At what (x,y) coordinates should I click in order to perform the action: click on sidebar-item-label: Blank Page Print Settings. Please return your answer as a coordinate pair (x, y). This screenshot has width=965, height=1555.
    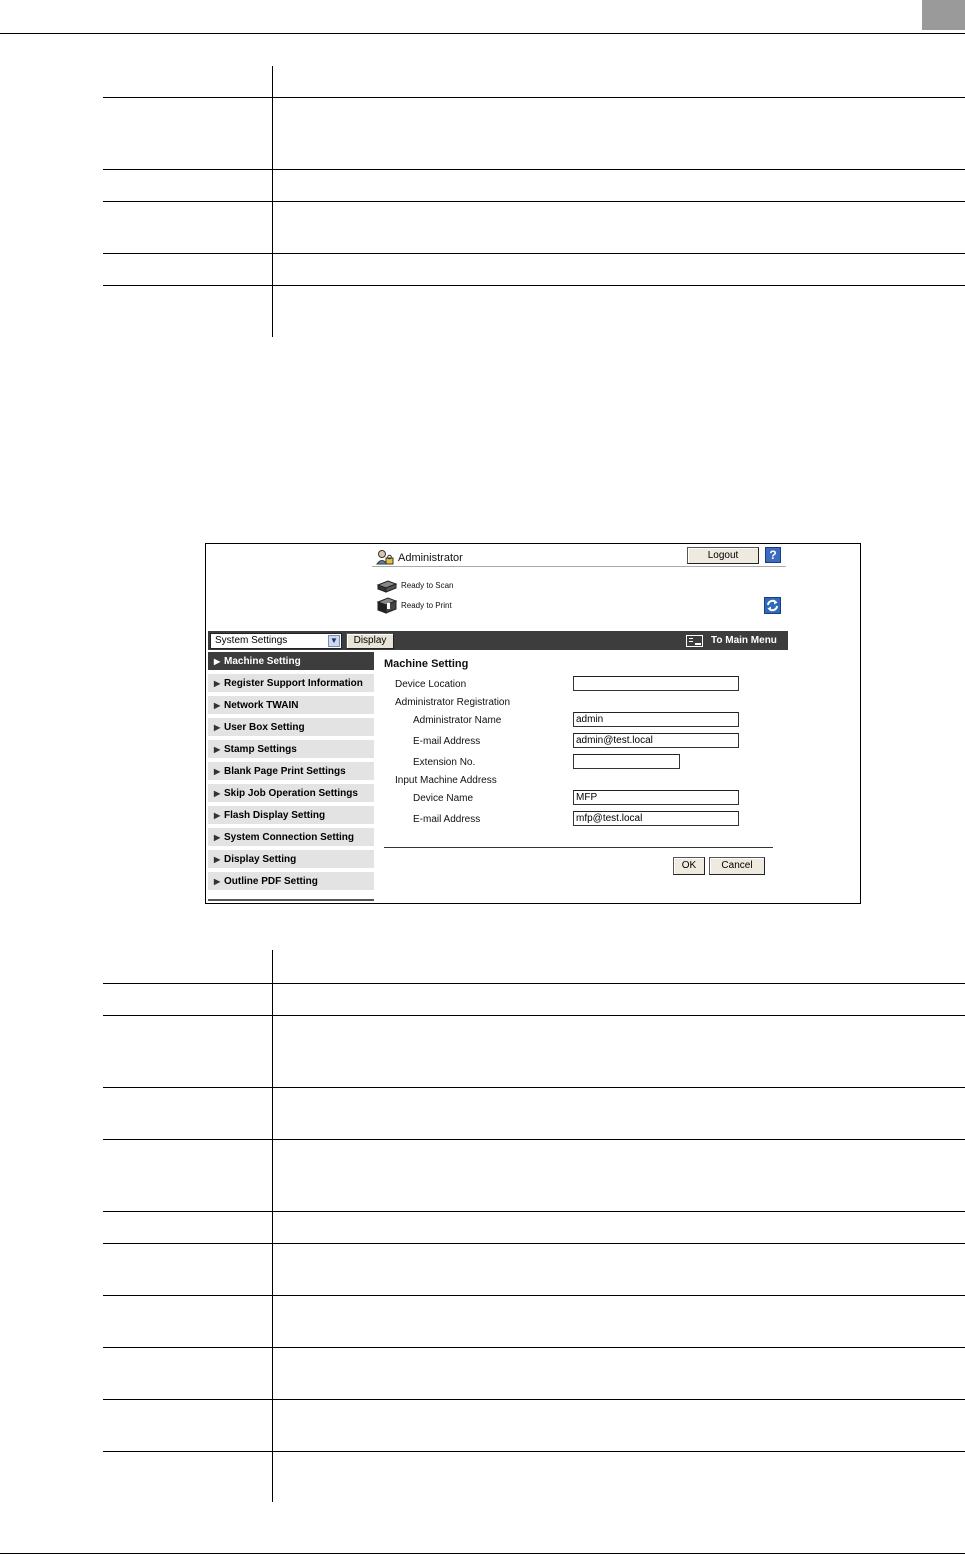
    Looking at the image, I should click on (285, 771).